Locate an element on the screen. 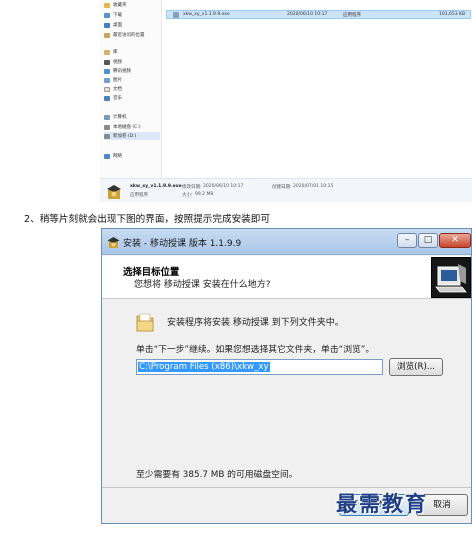 This screenshot has height=534, width=472. nav-item-documents: 文档 is located at coordinates (113, 89).